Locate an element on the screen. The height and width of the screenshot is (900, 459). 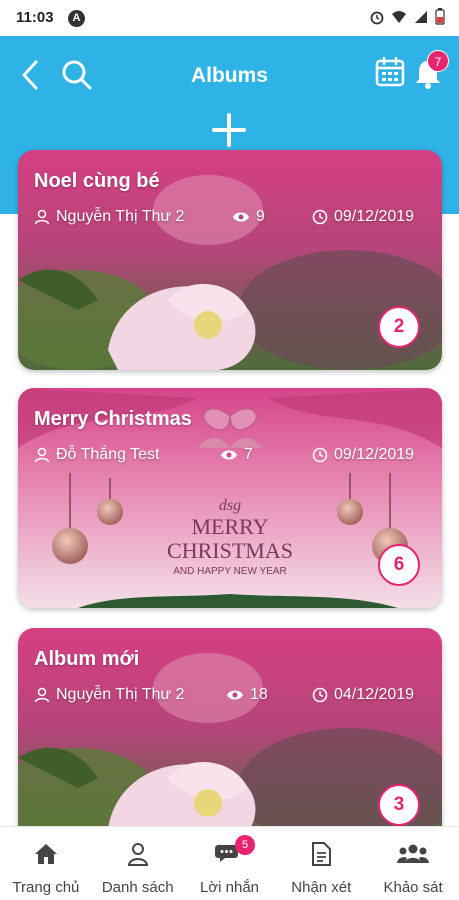
cover-line1-text: MERRY is located at coordinates (229, 526).